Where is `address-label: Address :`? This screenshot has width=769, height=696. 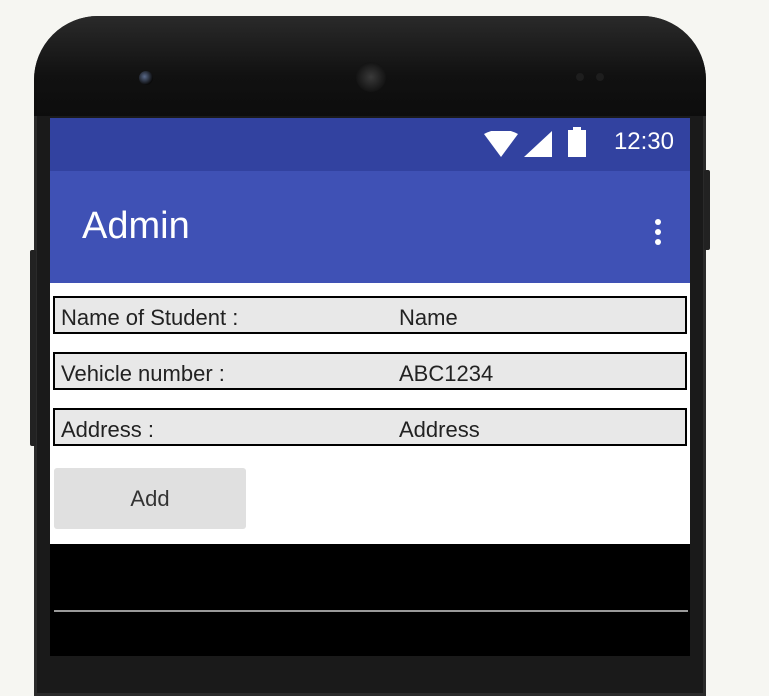
address-label: Address : is located at coordinates (107, 429).